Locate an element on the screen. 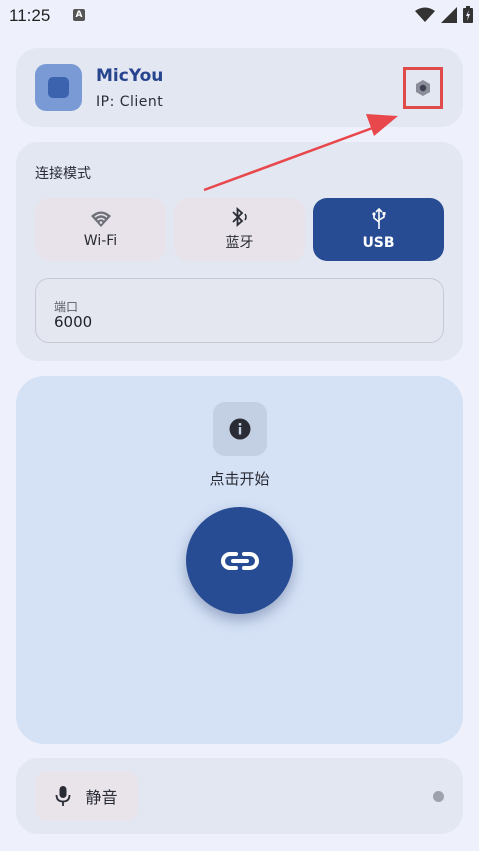  mute-label: 静音 is located at coordinates (101, 797).